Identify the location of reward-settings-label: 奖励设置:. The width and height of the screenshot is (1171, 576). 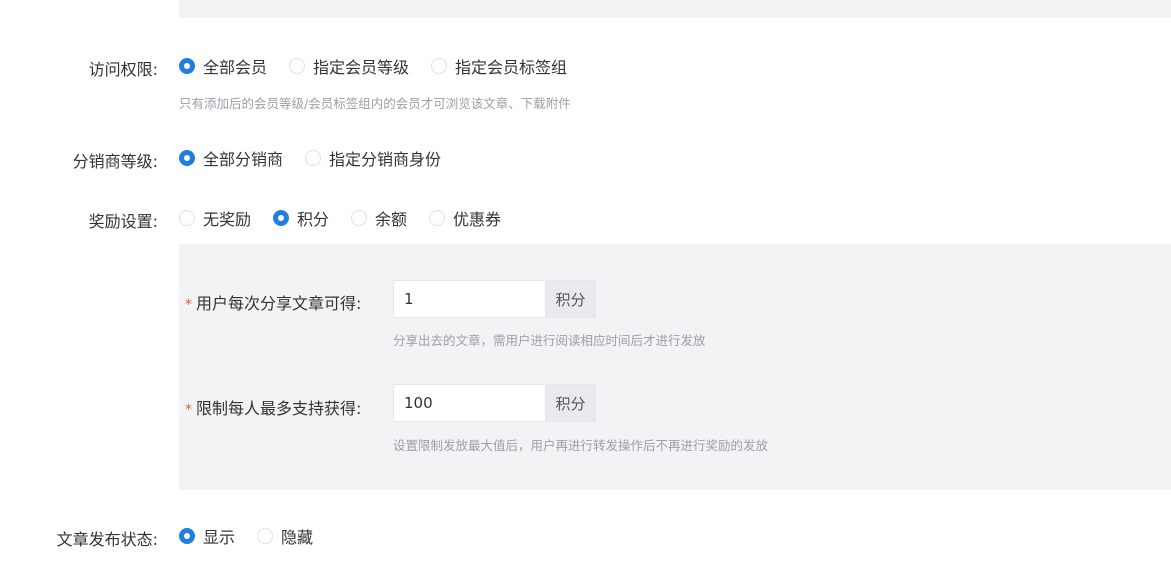
(123, 221).